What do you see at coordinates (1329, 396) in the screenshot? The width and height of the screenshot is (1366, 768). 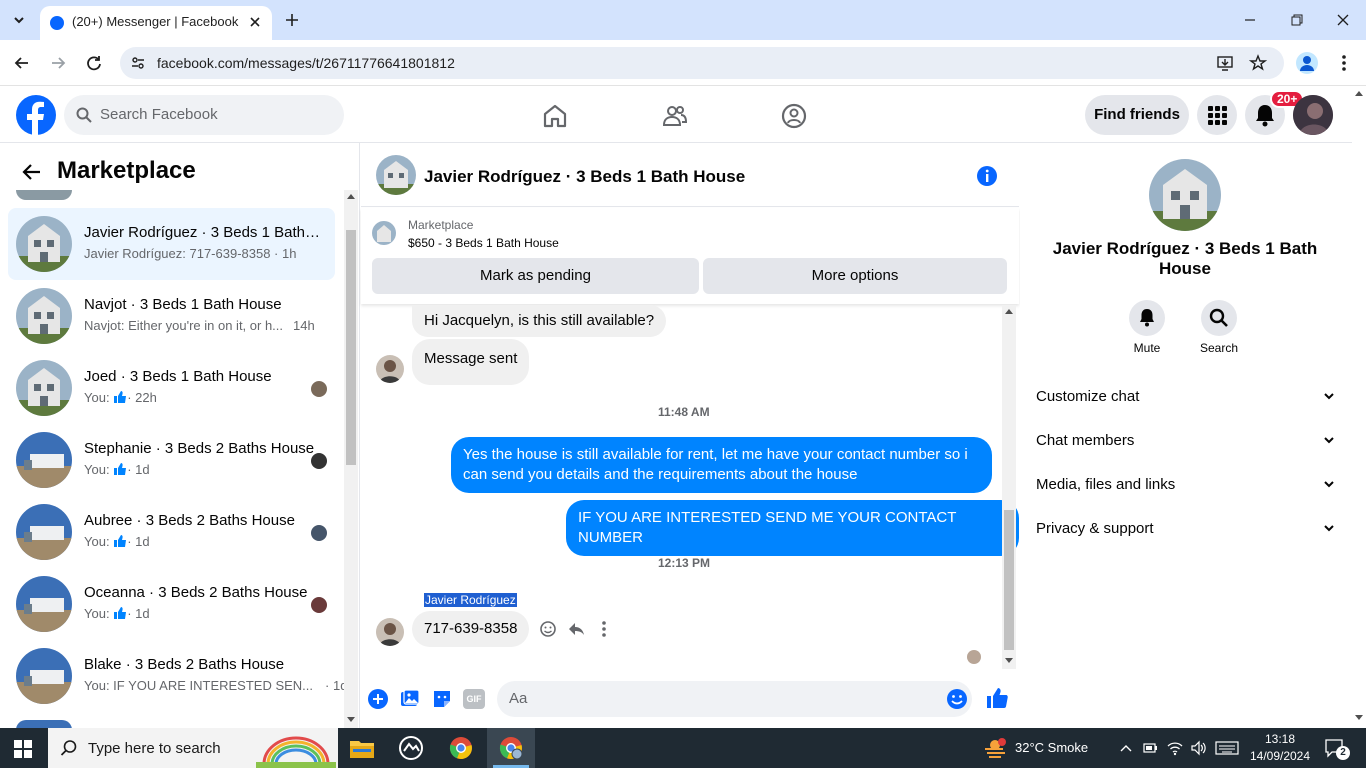 I see `chevron-down-icon` at bounding box center [1329, 396].